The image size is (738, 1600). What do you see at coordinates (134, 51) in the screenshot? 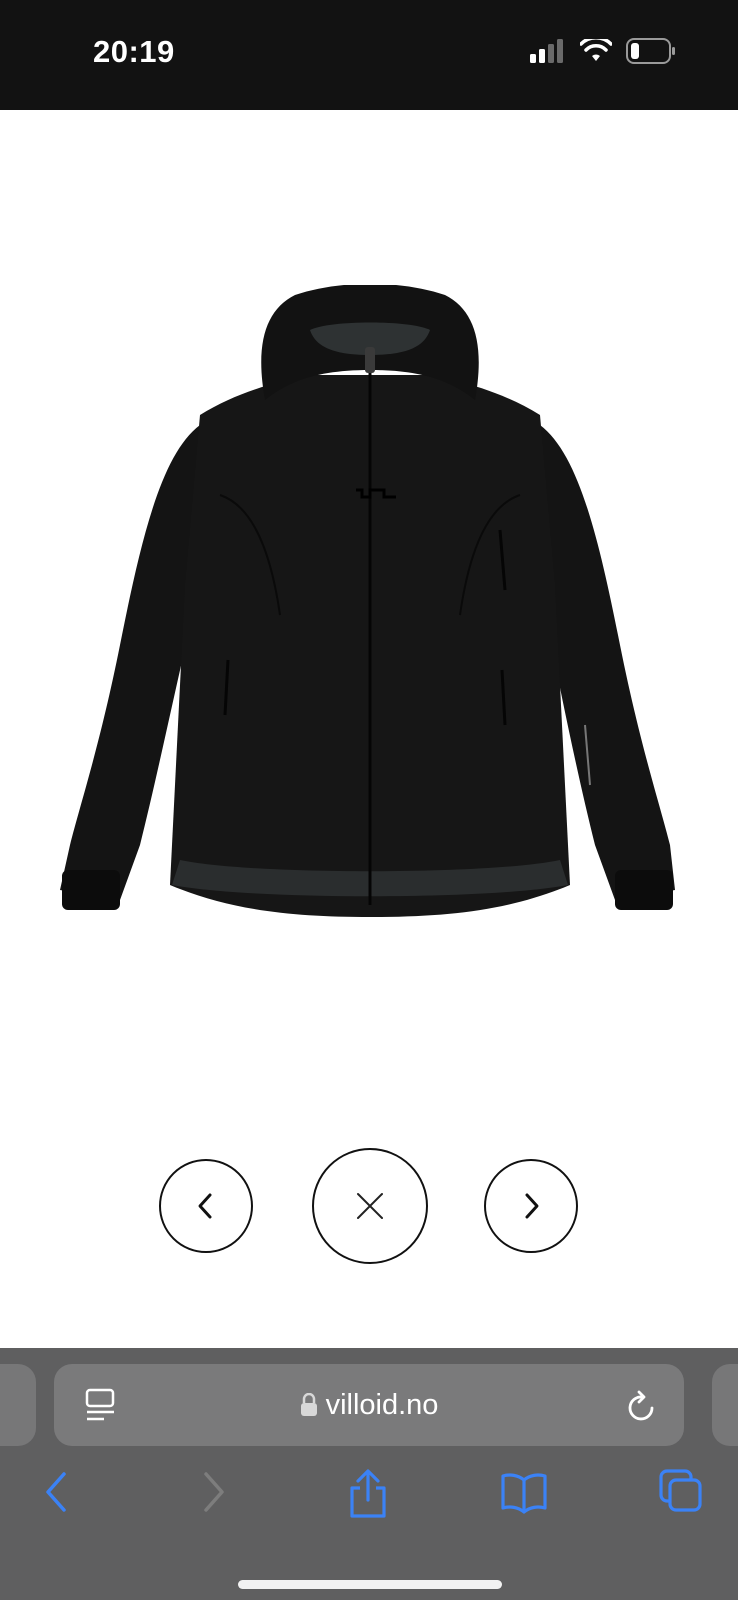
I see `status-time: 20:19` at bounding box center [134, 51].